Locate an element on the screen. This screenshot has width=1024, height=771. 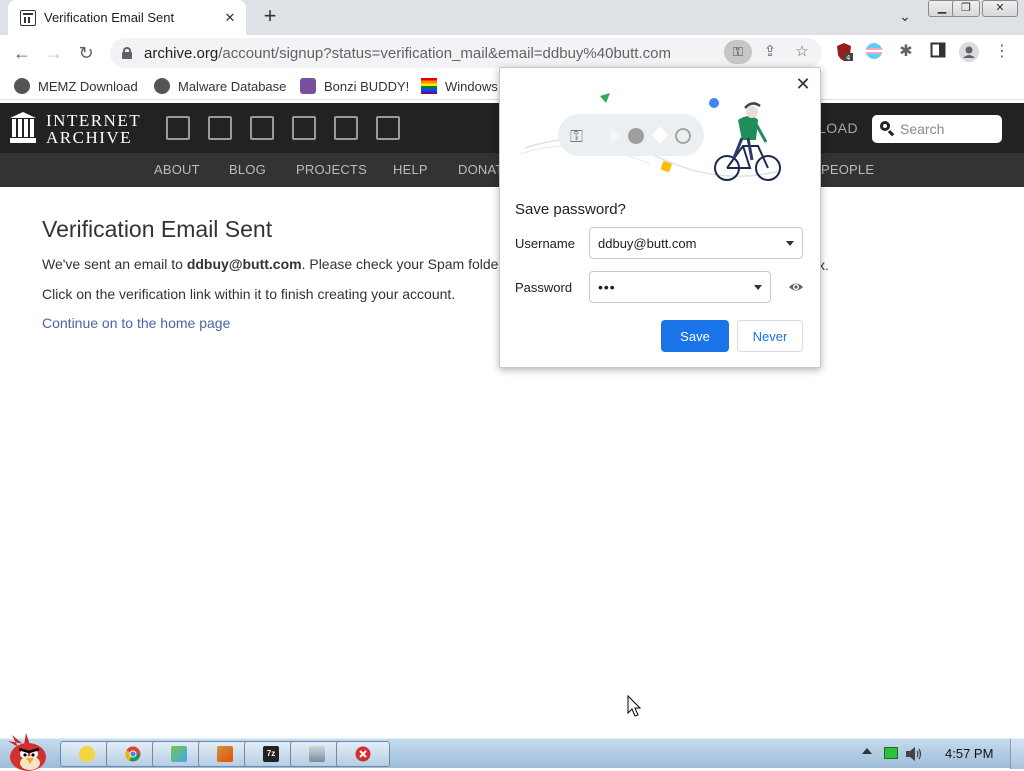
bookmark-label: MEMZ Download is located at coordinates (88, 86).